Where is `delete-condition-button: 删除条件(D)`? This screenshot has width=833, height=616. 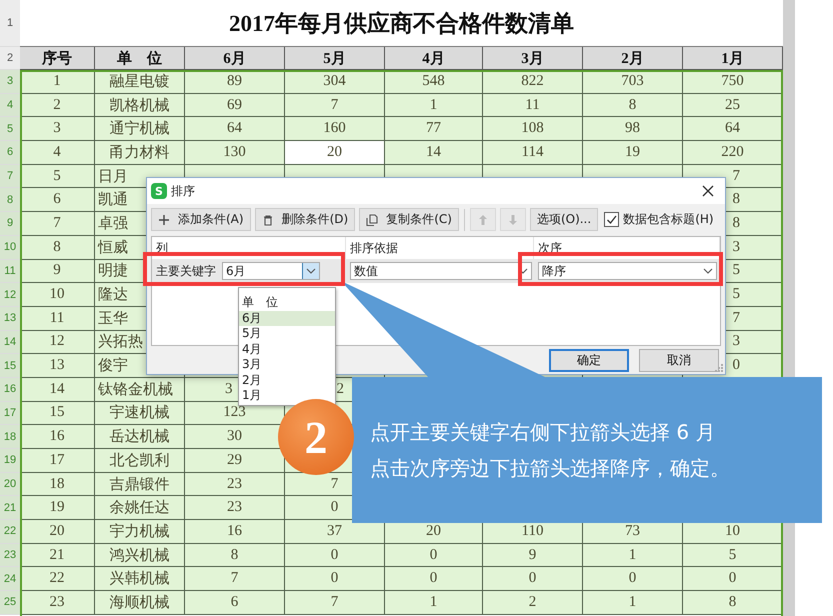 delete-condition-button: 删除条件(D) is located at coordinates (305, 219).